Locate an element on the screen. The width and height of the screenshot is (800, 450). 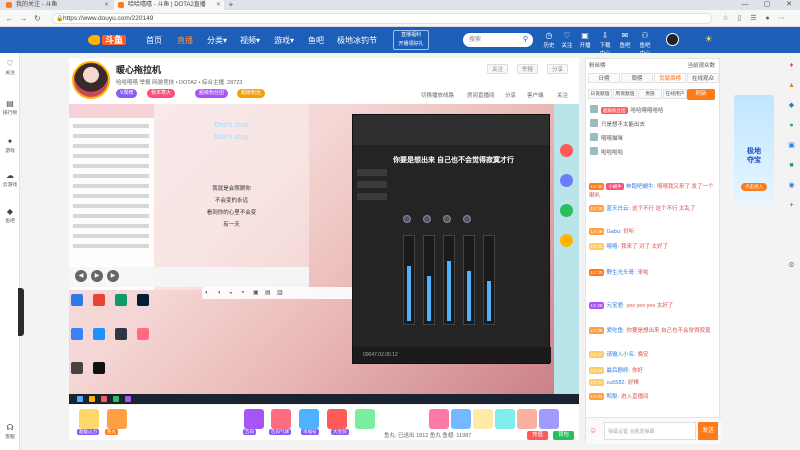
nav-home: 首页 is located at coordinates (154, 40).